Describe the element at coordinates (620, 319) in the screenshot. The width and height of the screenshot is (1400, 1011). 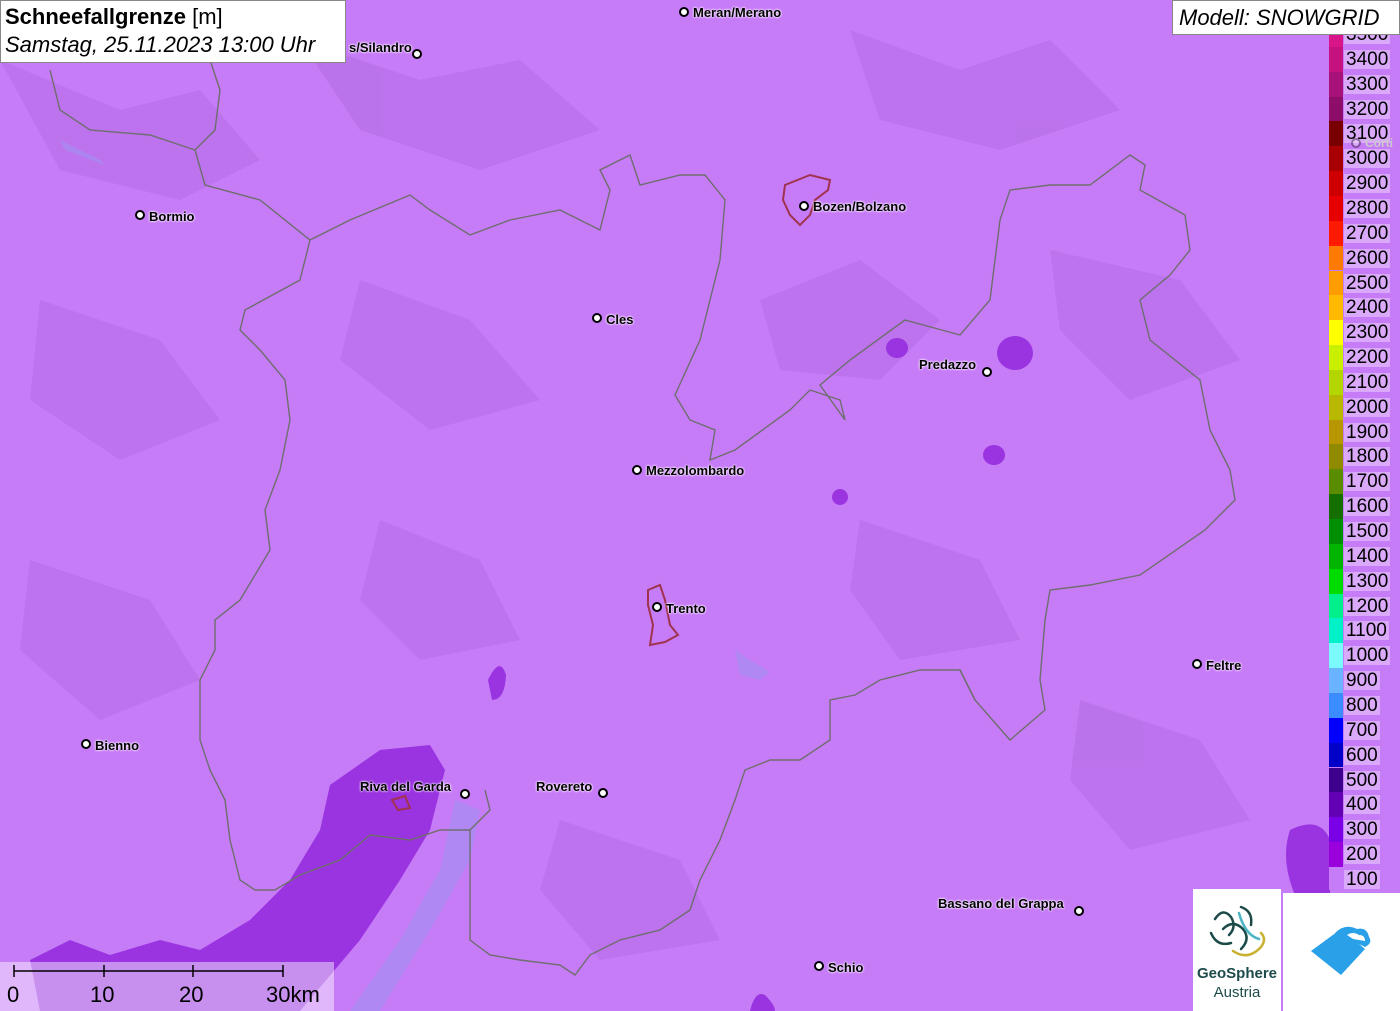
I see `city-label: Cles` at that location.